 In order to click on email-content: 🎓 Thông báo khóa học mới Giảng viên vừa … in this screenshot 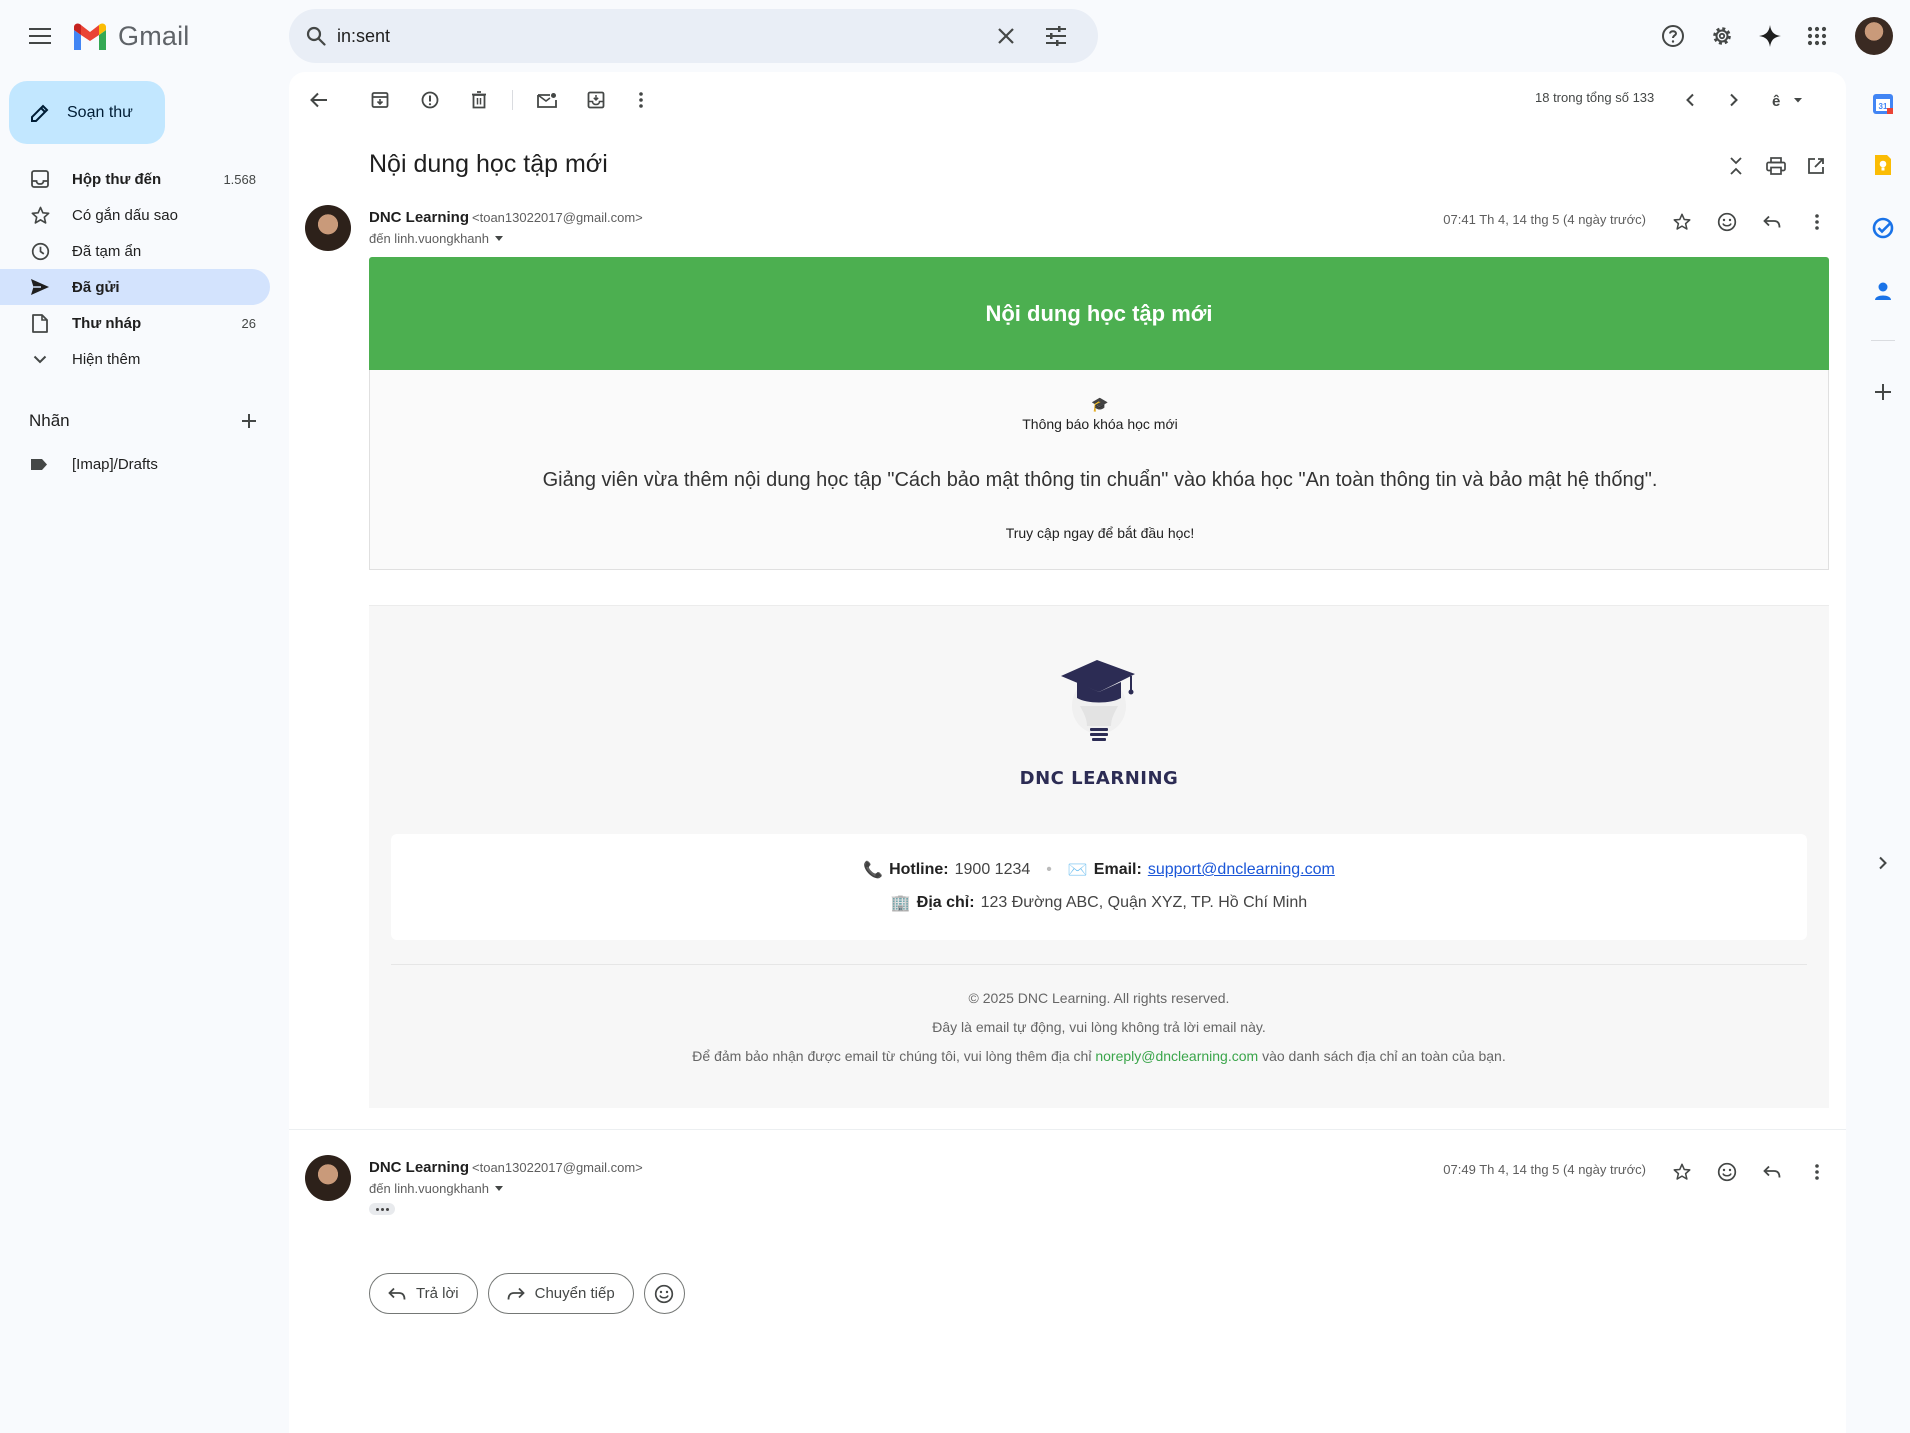, I will do `click(1099, 470)`.